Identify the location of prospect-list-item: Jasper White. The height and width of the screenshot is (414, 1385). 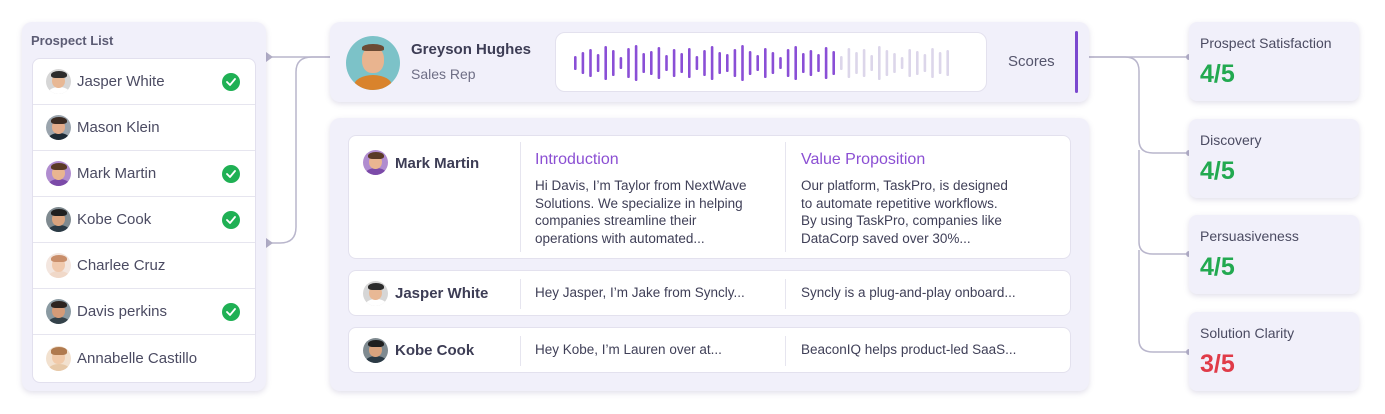
(144, 82).